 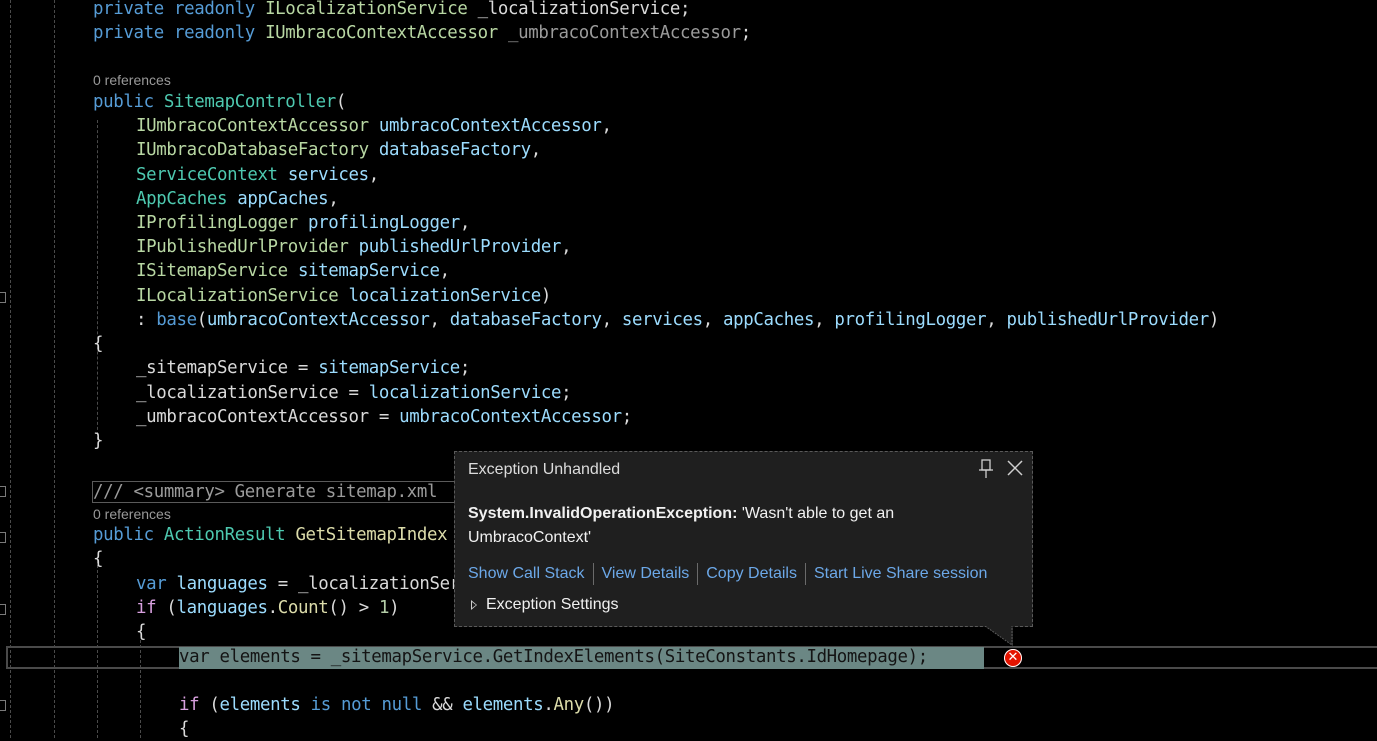 What do you see at coordinates (237, 199) in the screenshot?
I see `code-line: AppCaches appCaches,` at bounding box center [237, 199].